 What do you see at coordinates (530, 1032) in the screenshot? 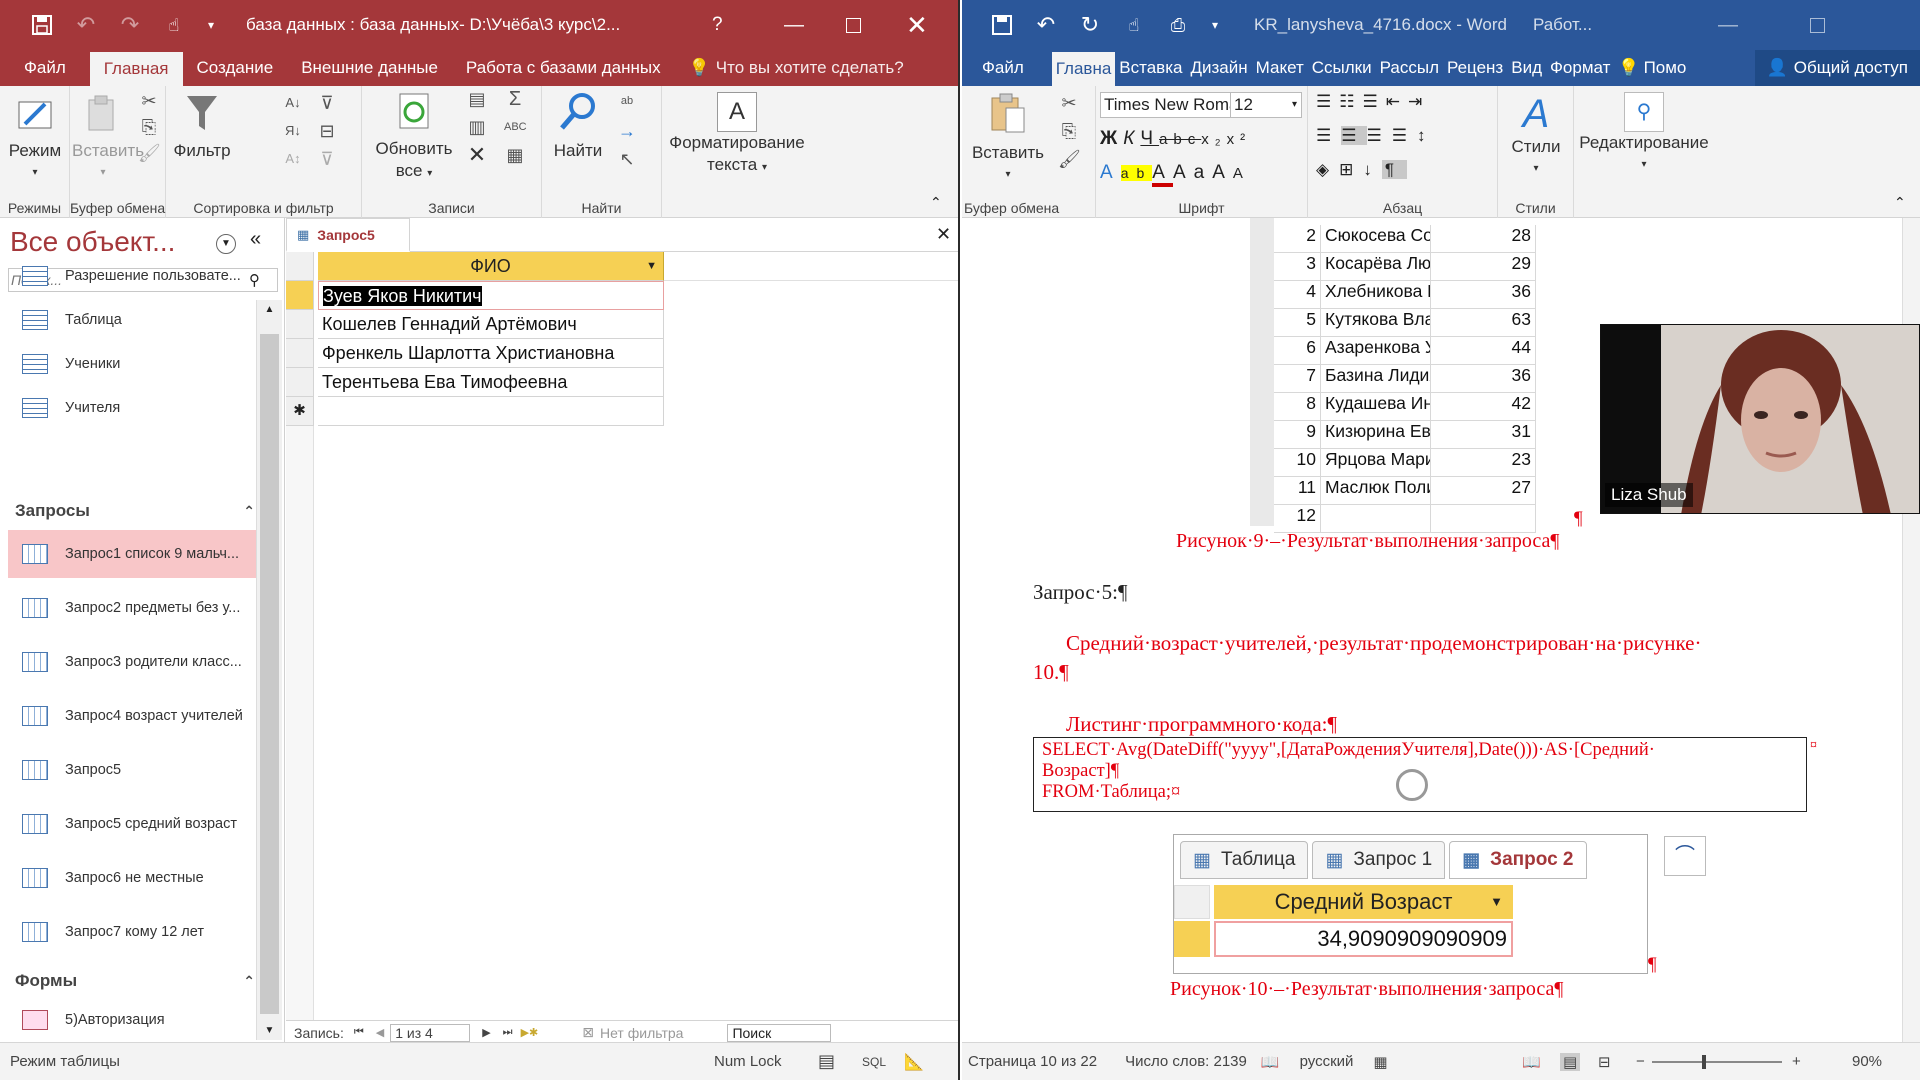
I see `new-record-nav-icon: ▶✱` at bounding box center [530, 1032].